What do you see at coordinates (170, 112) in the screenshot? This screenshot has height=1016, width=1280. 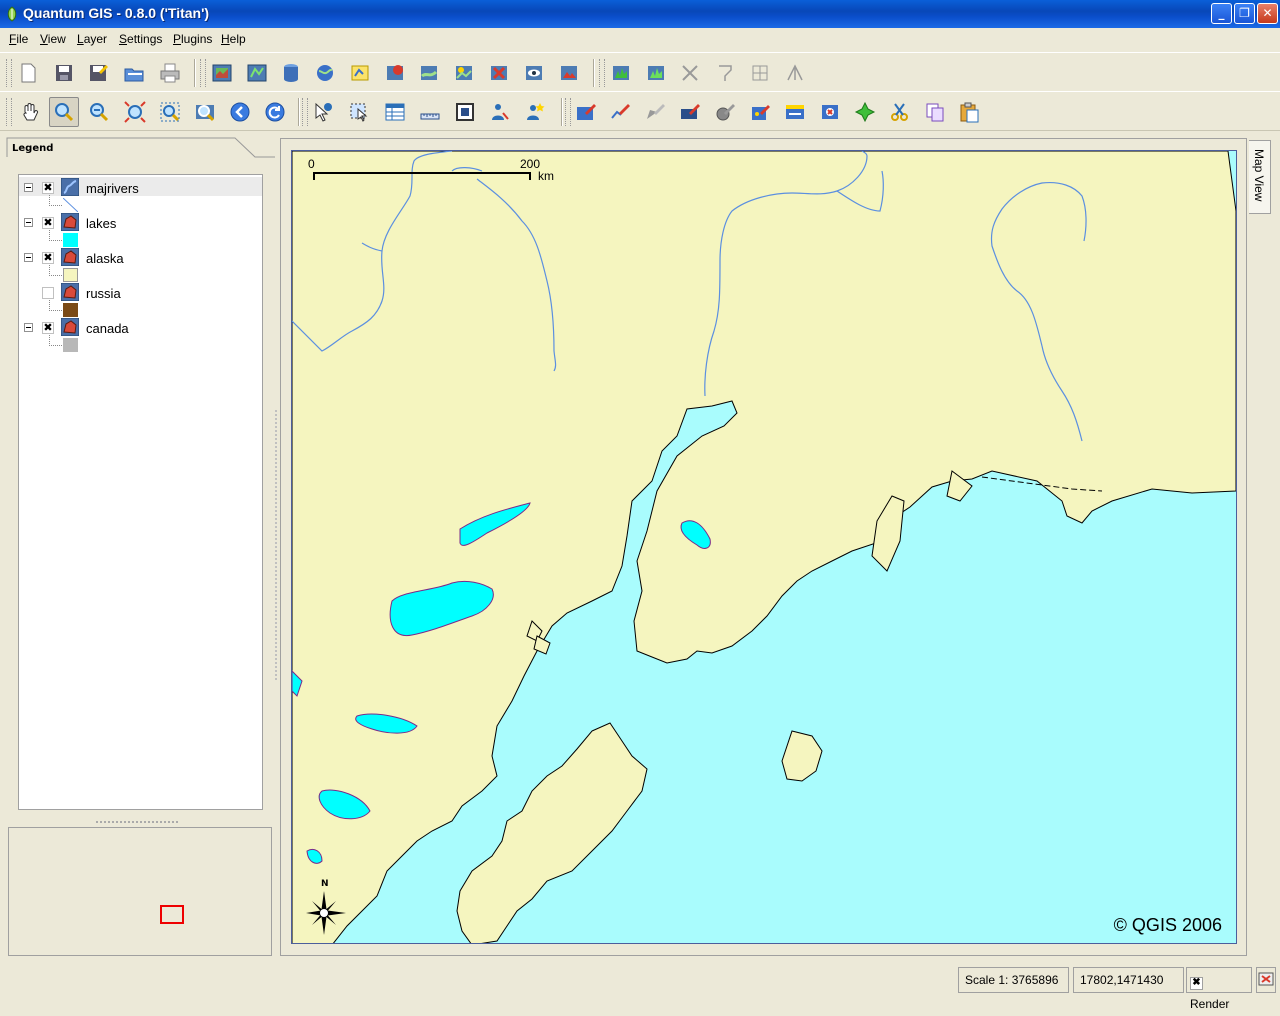 I see `zoom-layer-button` at bounding box center [170, 112].